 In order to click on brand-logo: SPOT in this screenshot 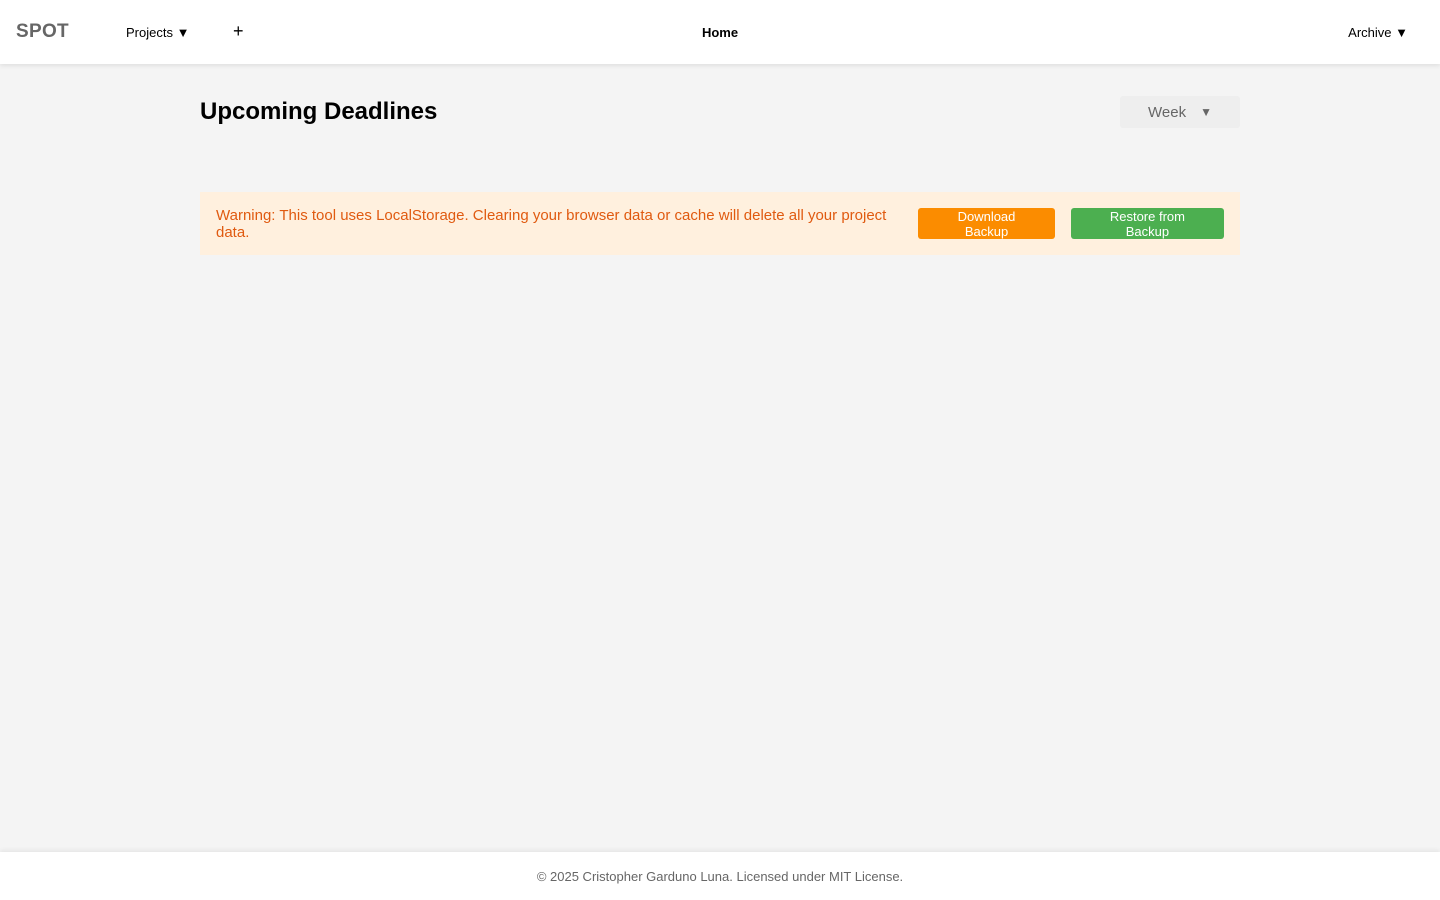, I will do `click(42, 32)`.